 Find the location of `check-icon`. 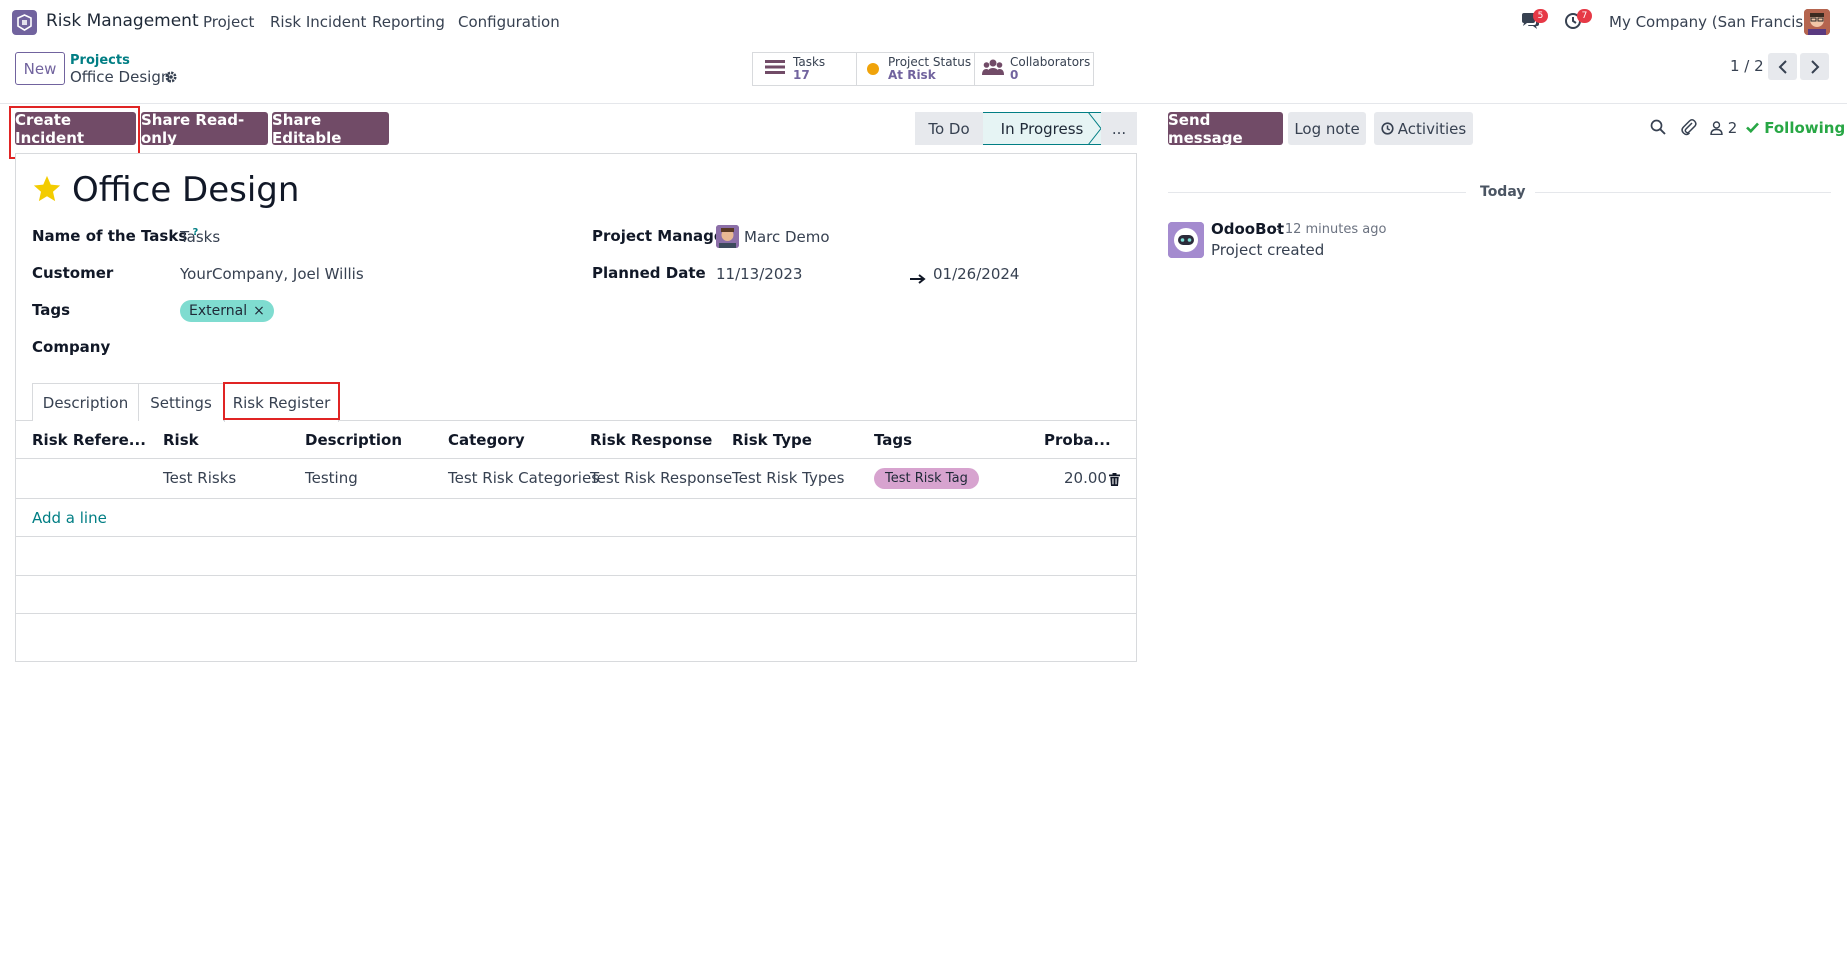

check-icon is located at coordinates (1752, 128).